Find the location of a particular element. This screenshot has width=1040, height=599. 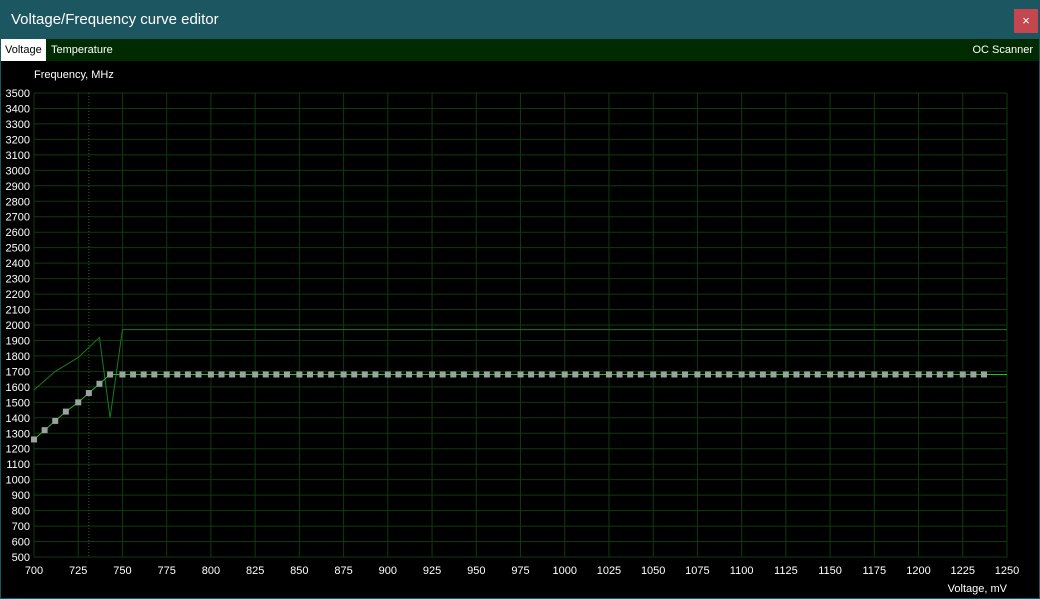

x-tick-label: 1100 is located at coordinates (742, 571).